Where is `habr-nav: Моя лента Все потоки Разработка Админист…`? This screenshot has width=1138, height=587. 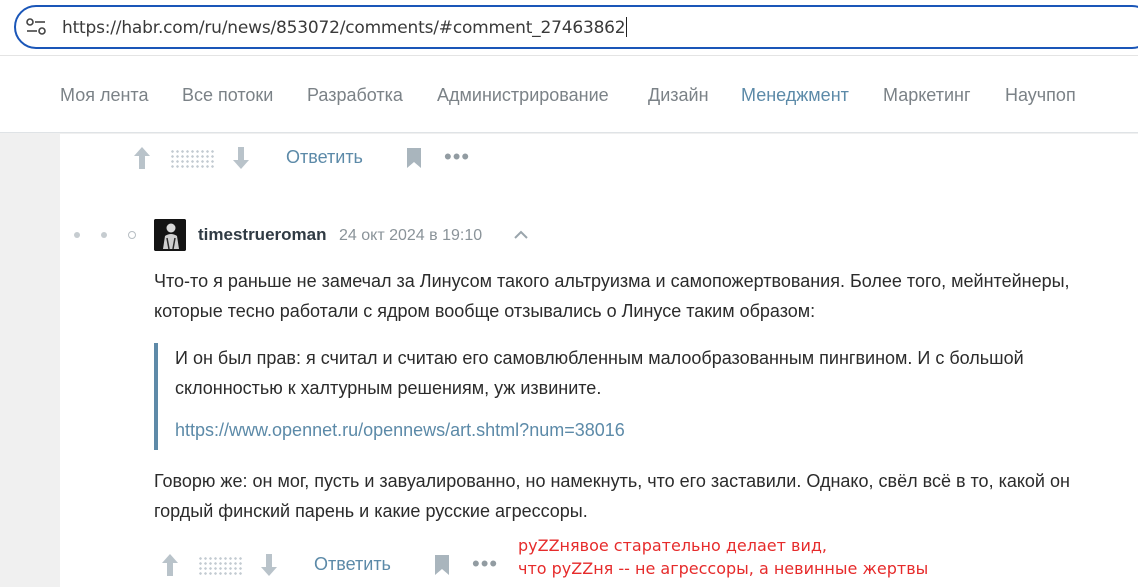
habr-nav: Моя лента Все потоки Разработка Админист… is located at coordinates (569, 94).